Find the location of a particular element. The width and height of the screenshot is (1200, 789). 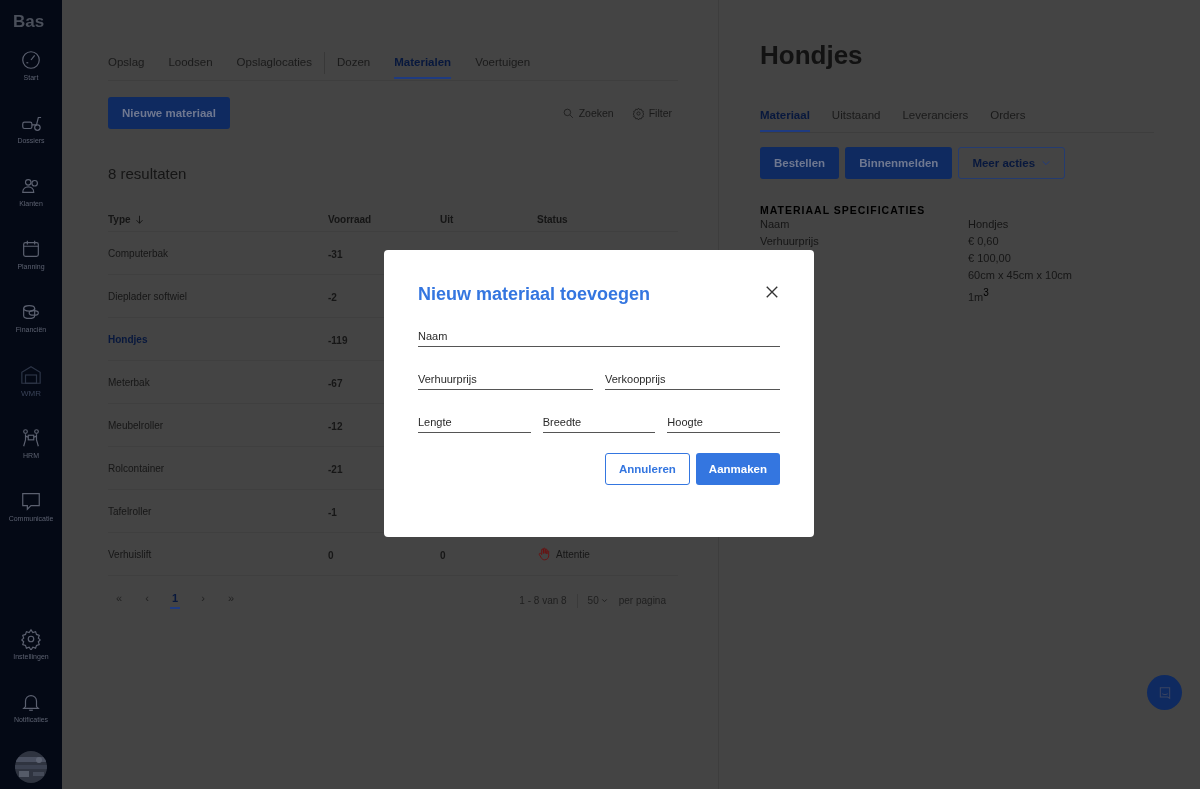

action-button: Binnenmelden is located at coordinates (899, 163).